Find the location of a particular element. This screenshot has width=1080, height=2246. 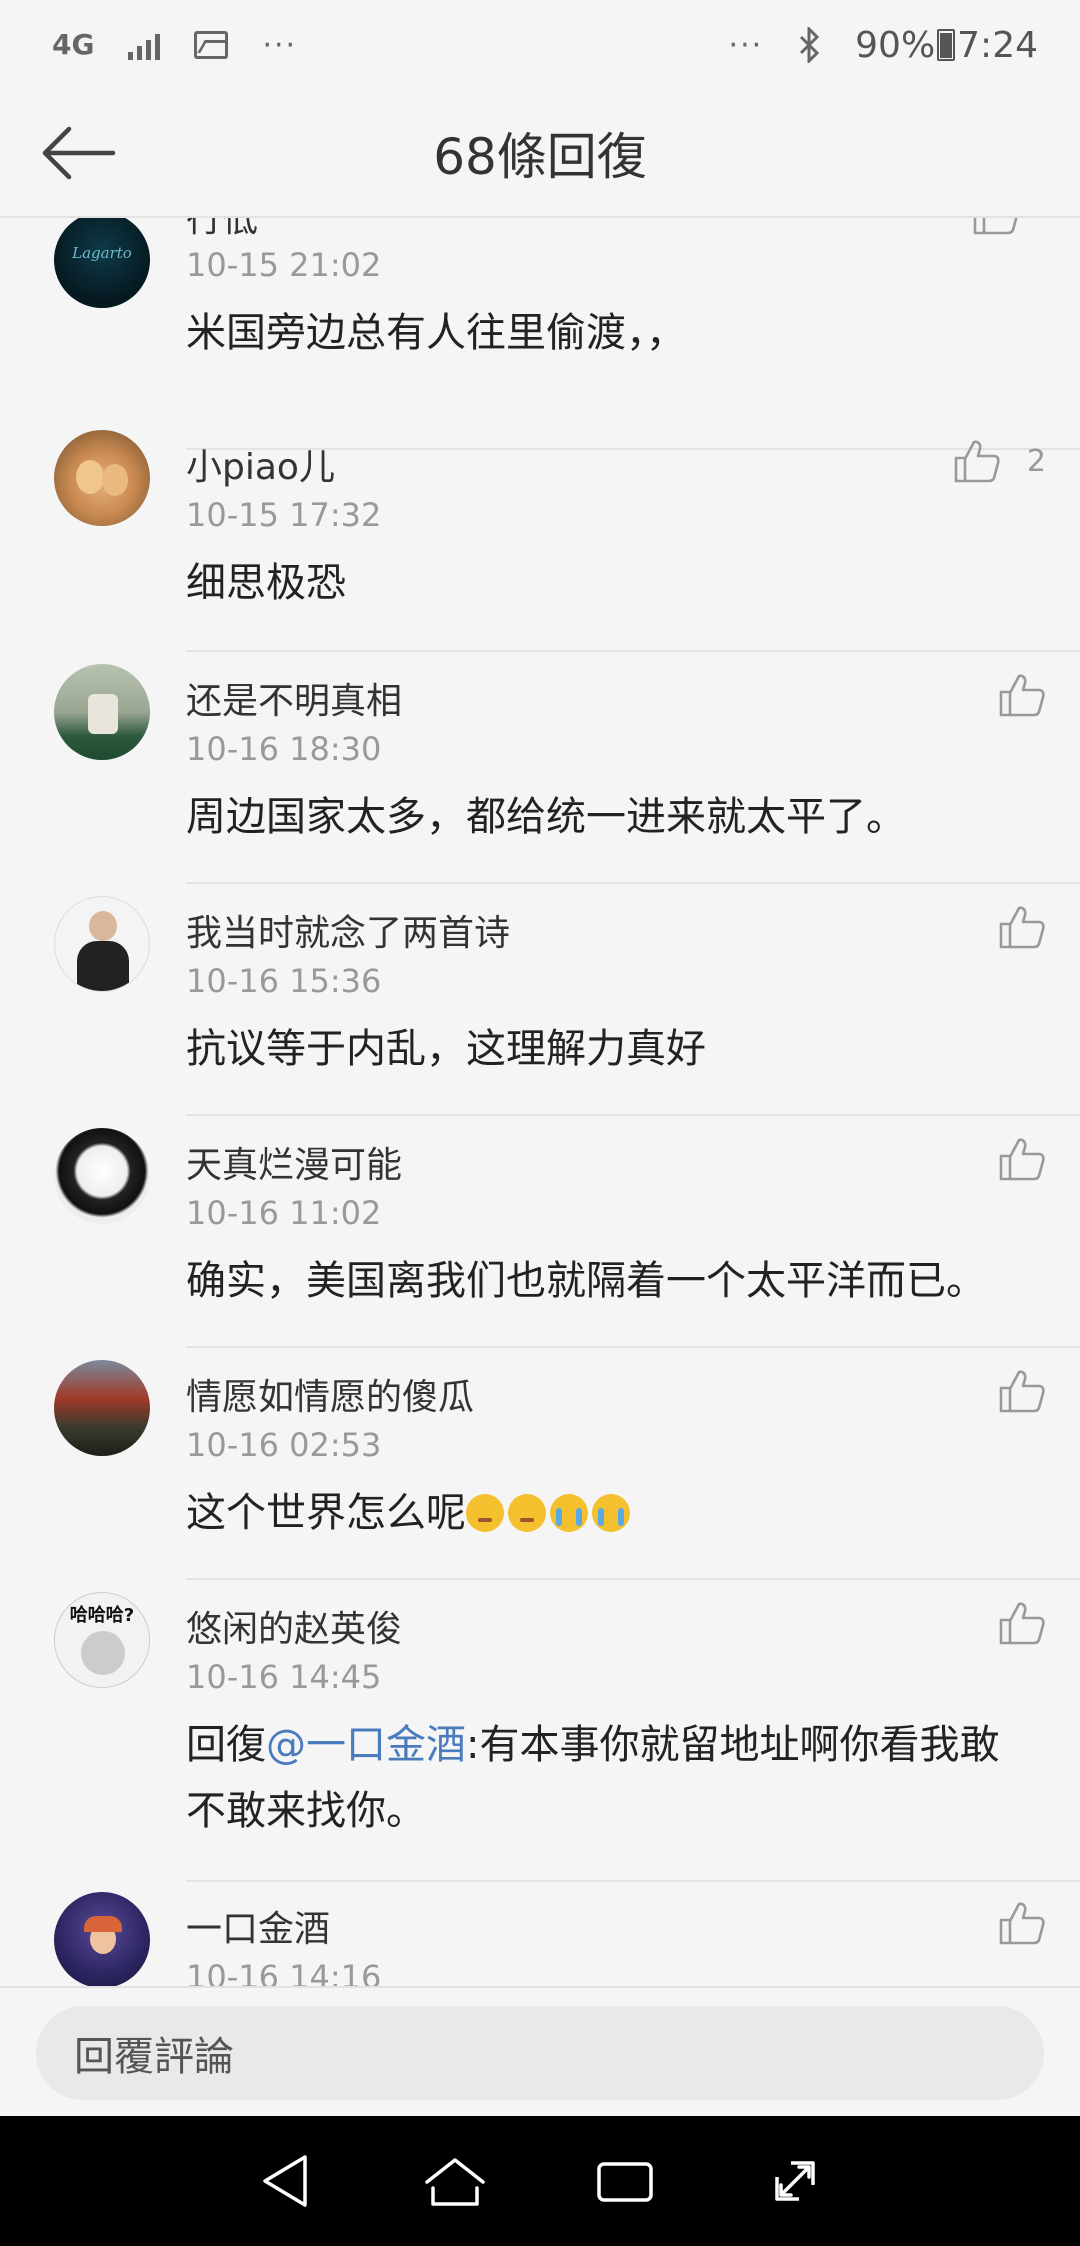

comment-time: 10-15 21:02 is located at coordinates (284, 265).